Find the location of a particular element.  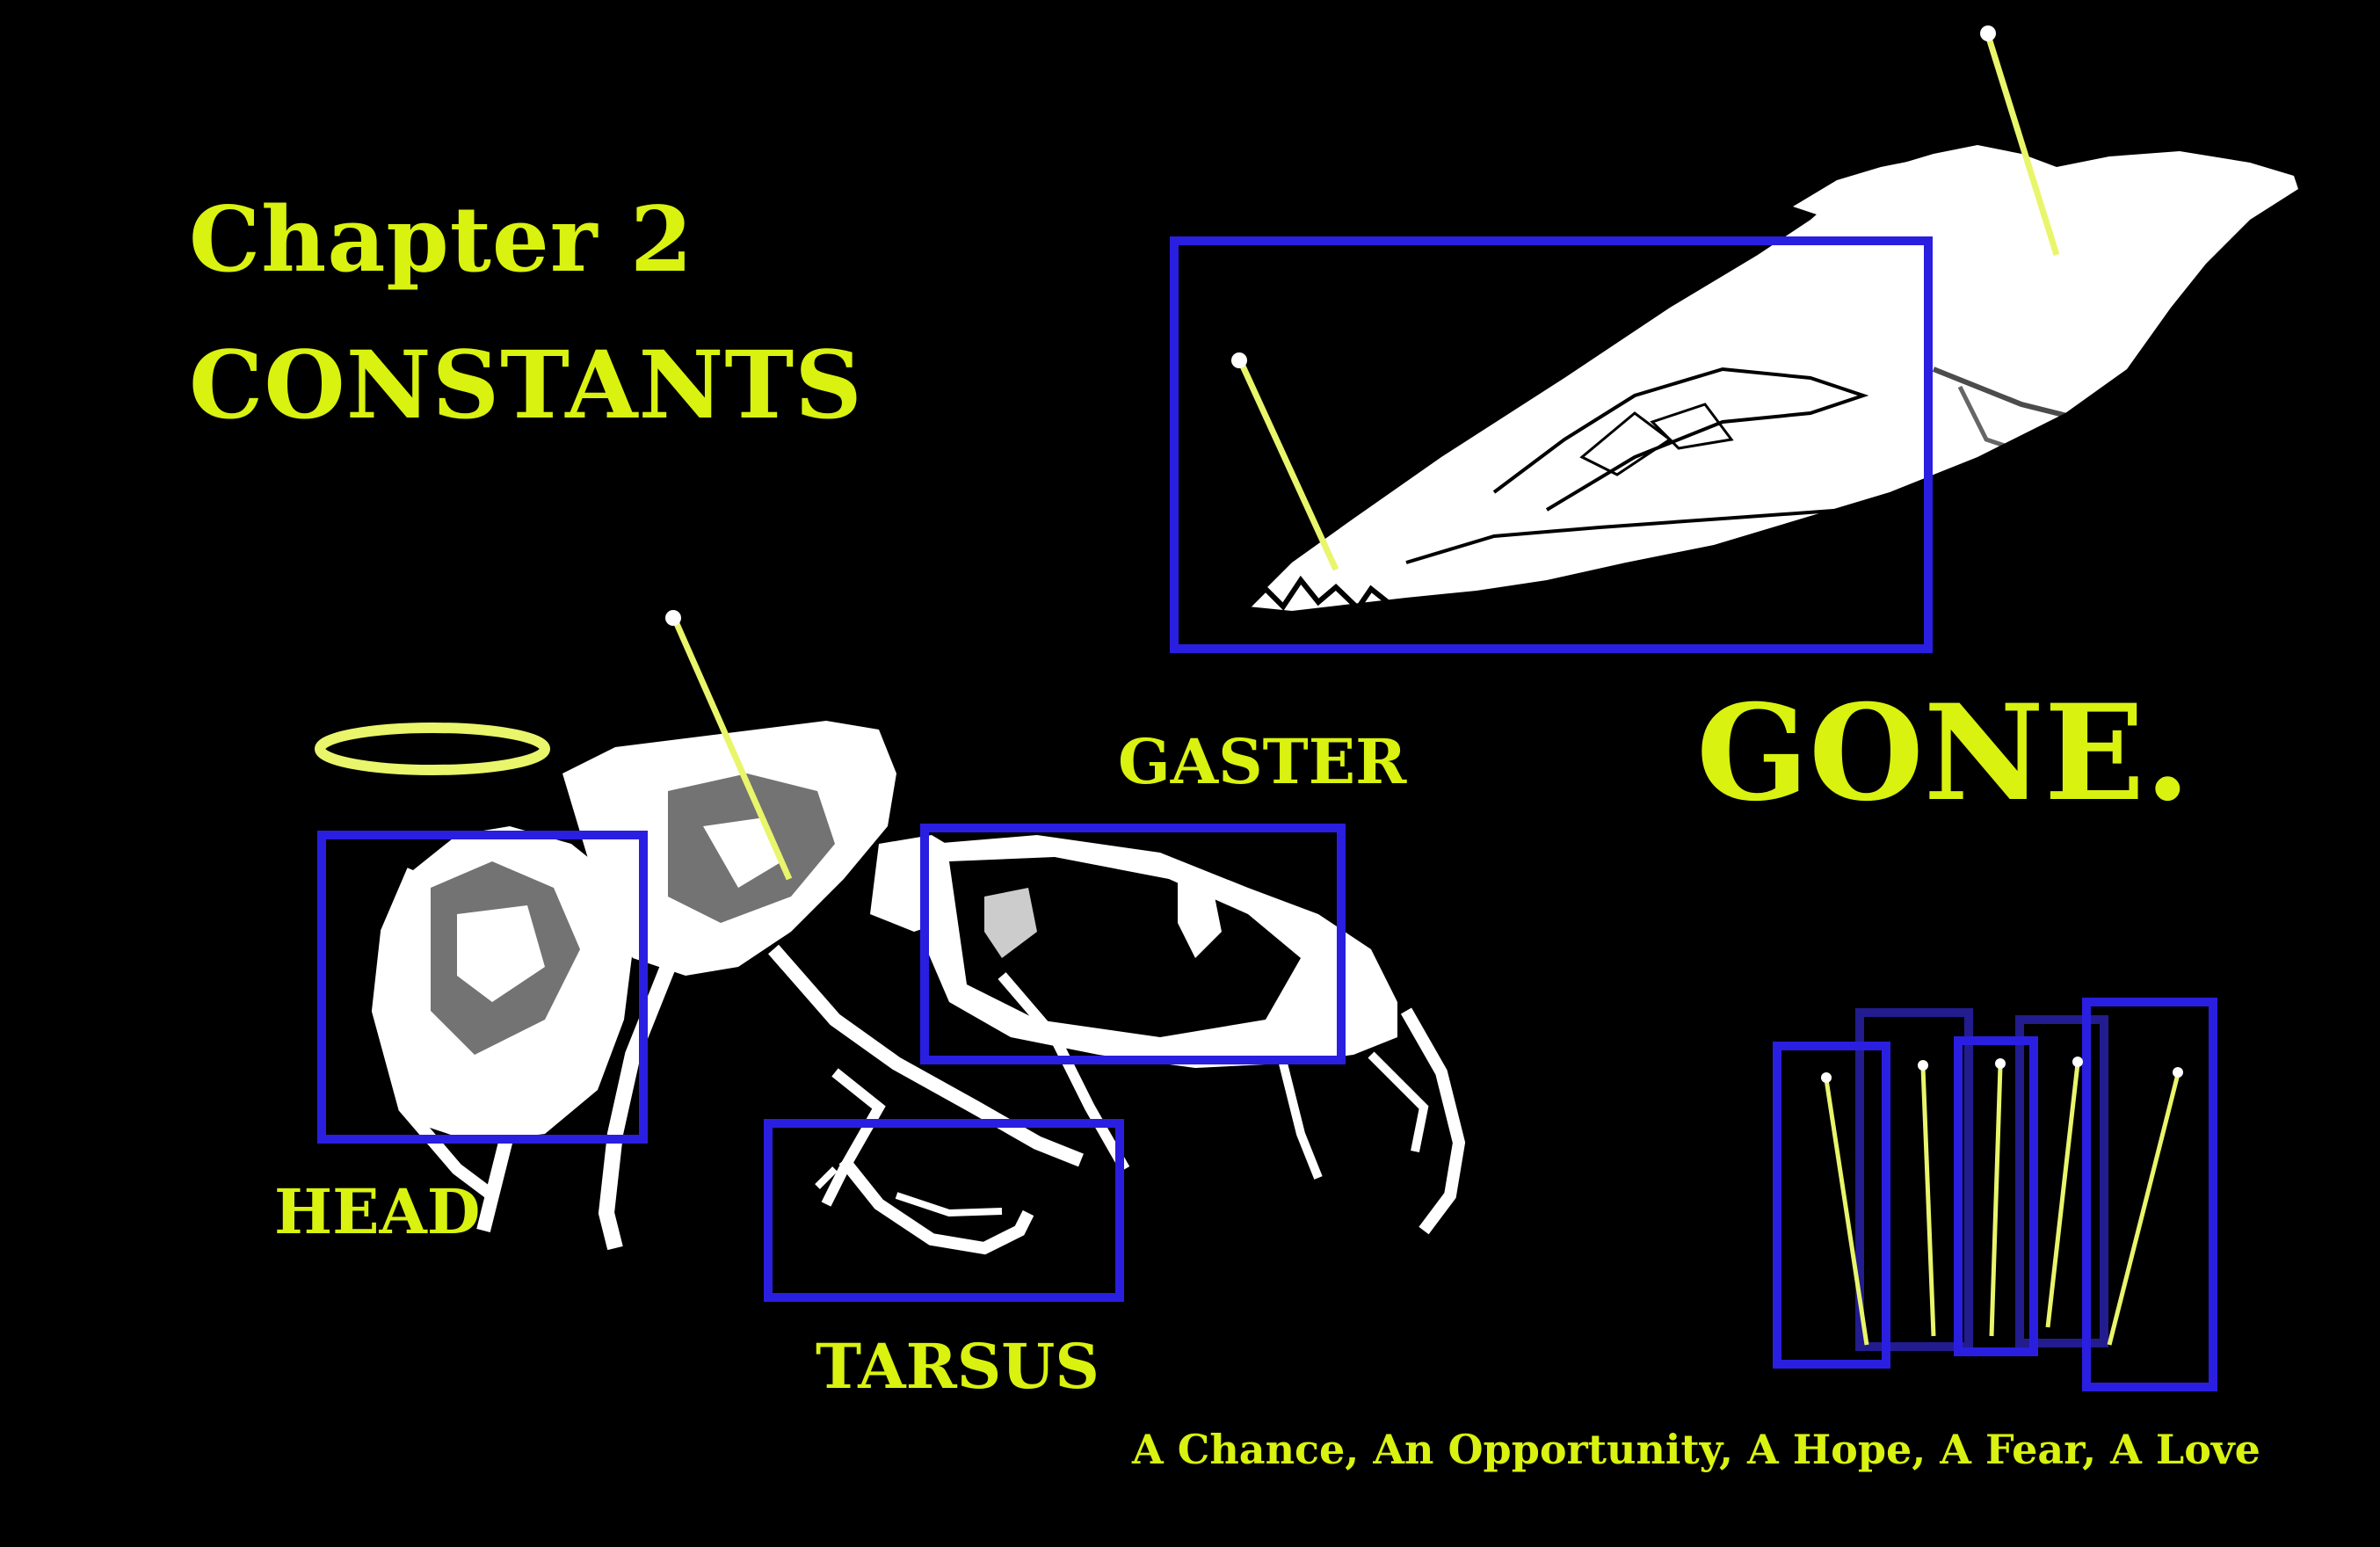

chapter-number: Chapter 2 is located at coordinates (441, 240).